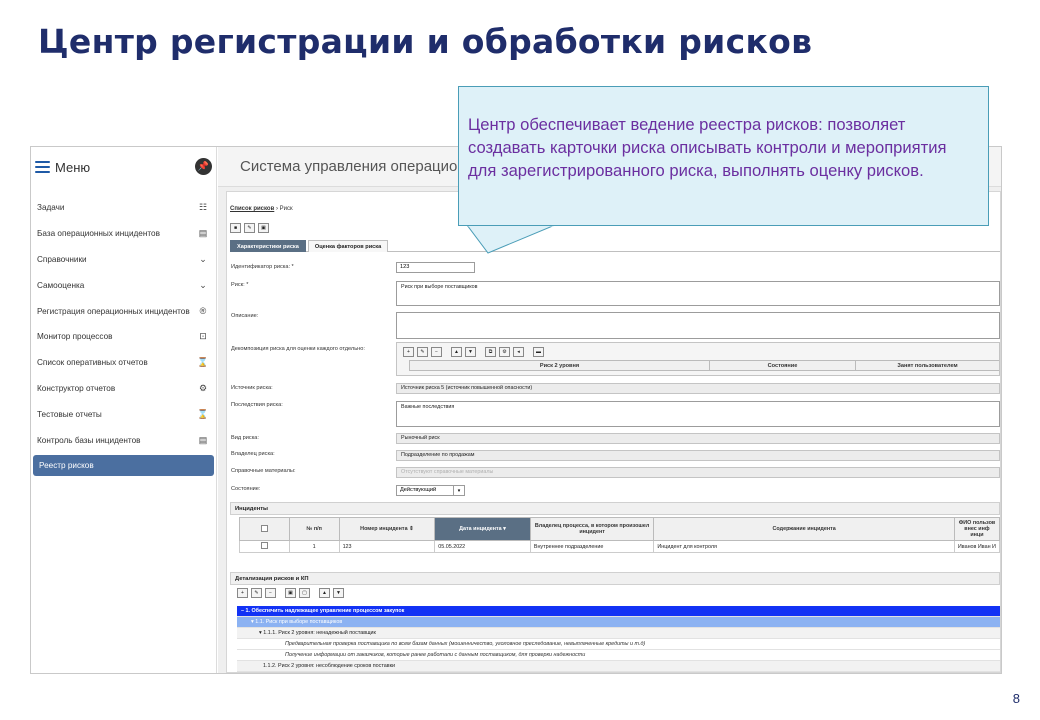 This screenshot has height=720, width=1040. I want to click on select-all-checkbox, so click(264, 529).